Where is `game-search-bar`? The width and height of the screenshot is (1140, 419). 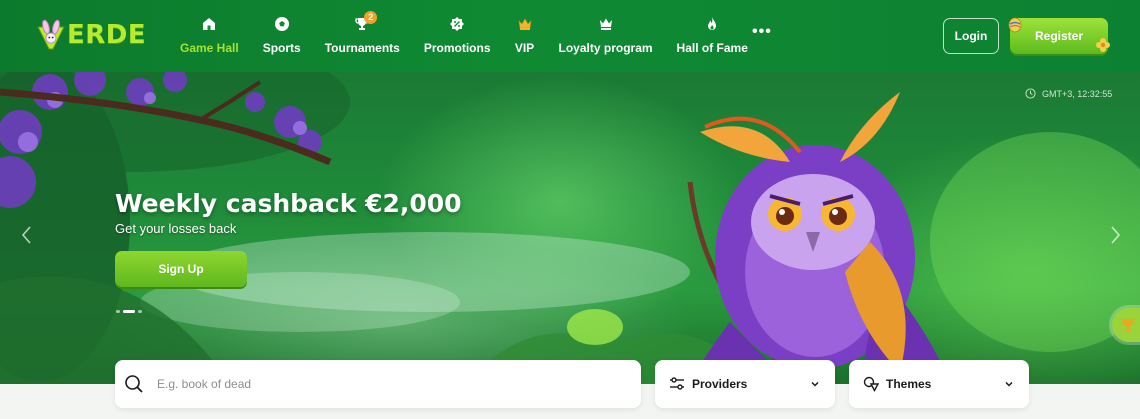
game-search-bar is located at coordinates (378, 384).